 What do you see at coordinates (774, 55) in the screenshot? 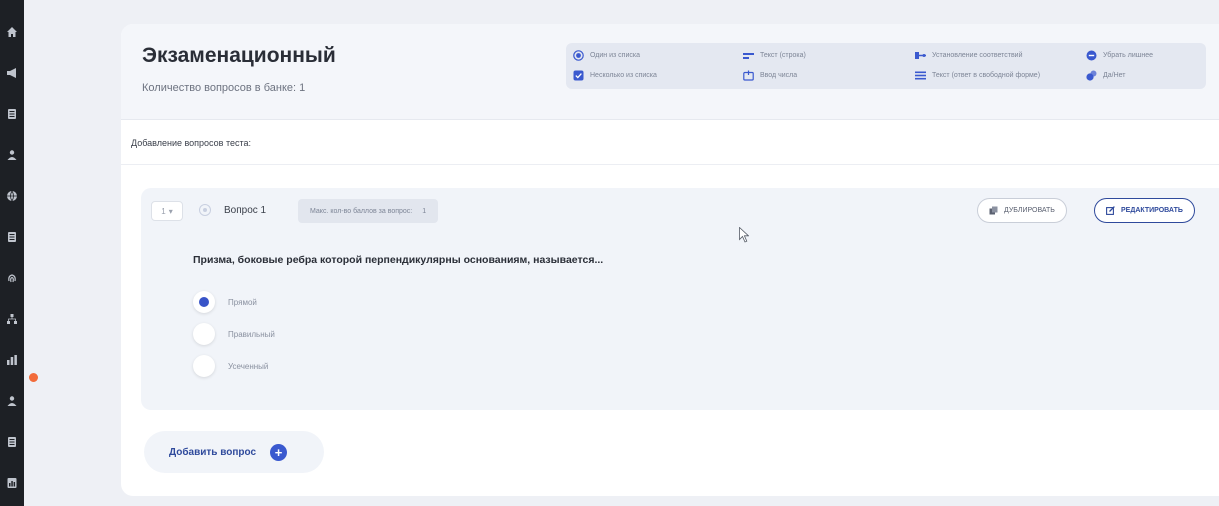
I see `type-text-line: Текст (строка)` at bounding box center [774, 55].